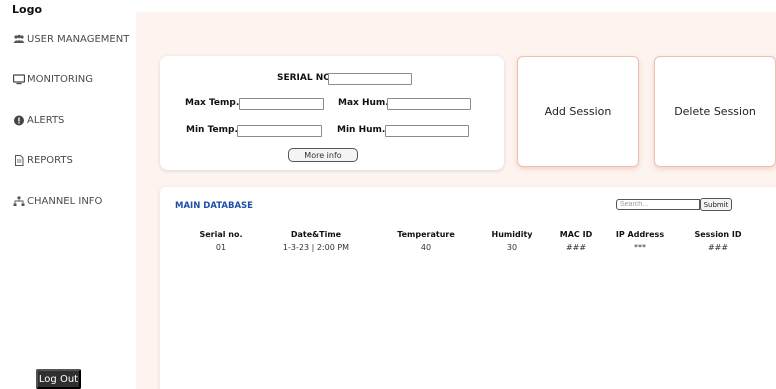 The image size is (776, 389). I want to click on search-input, so click(658, 204).